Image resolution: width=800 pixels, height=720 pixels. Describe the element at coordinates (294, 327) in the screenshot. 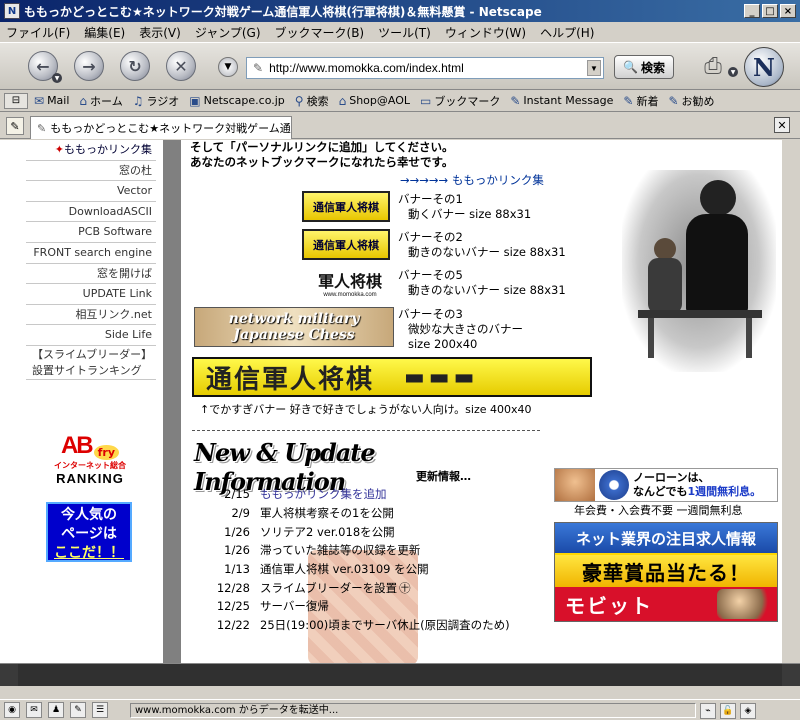

I see `banner-3-image: network military Japanese Chess` at that location.